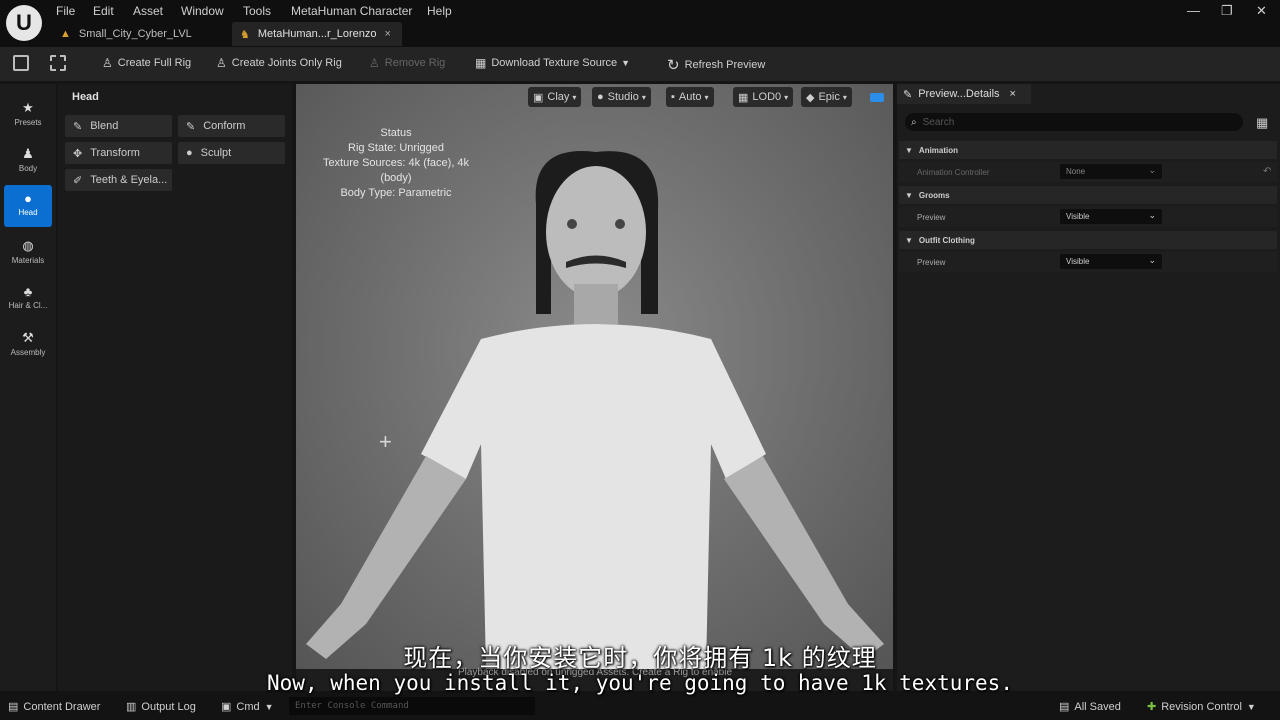  Describe the element at coordinates (938, 150) in the screenshot. I see `section-title: Animation` at that location.